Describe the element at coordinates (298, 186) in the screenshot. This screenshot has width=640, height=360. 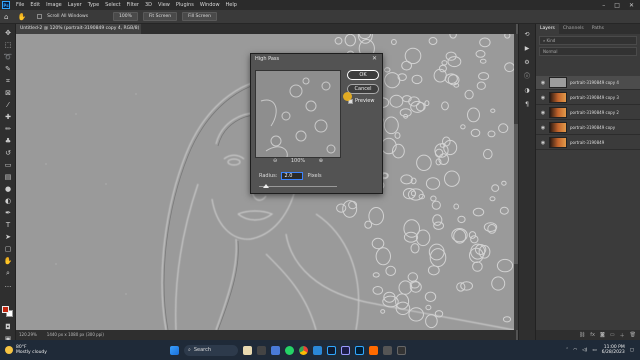
I see `radius-slider-track` at that location.